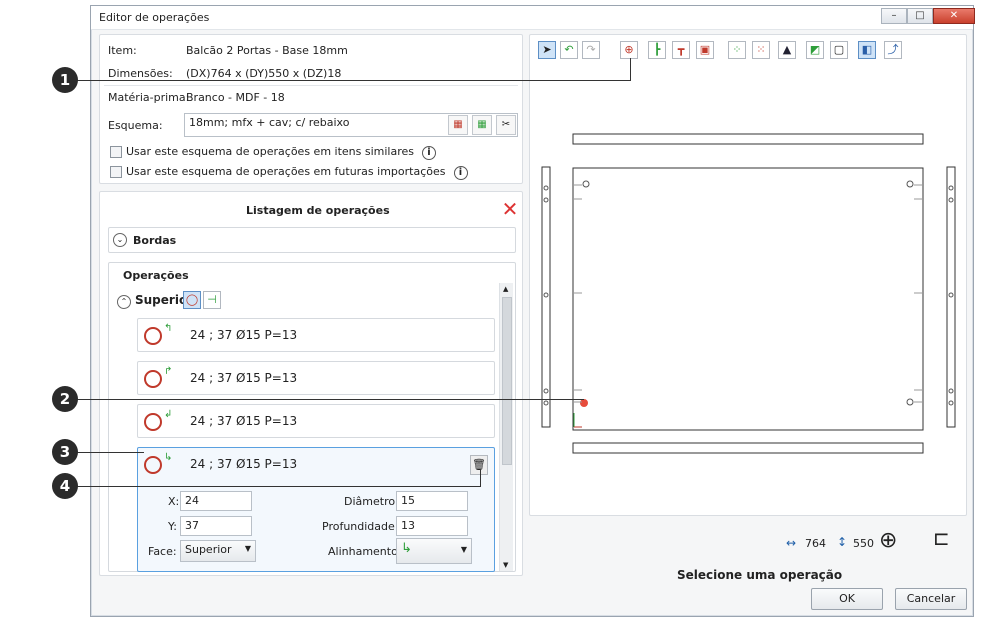 Image resolution: width=985 pixels, height=624 pixels. I want to click on schema-add-icon: ▦, so click(482, 125).